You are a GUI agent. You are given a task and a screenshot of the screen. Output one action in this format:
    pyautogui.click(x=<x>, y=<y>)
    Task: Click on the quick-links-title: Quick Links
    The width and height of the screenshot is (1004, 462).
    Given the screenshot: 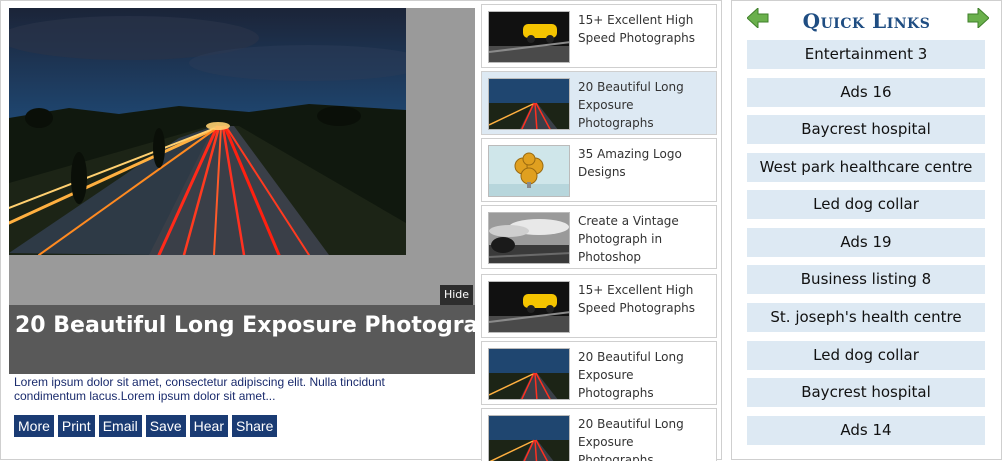 What is the action you would take?
    pyautogui.click(x=866, y=21)
    